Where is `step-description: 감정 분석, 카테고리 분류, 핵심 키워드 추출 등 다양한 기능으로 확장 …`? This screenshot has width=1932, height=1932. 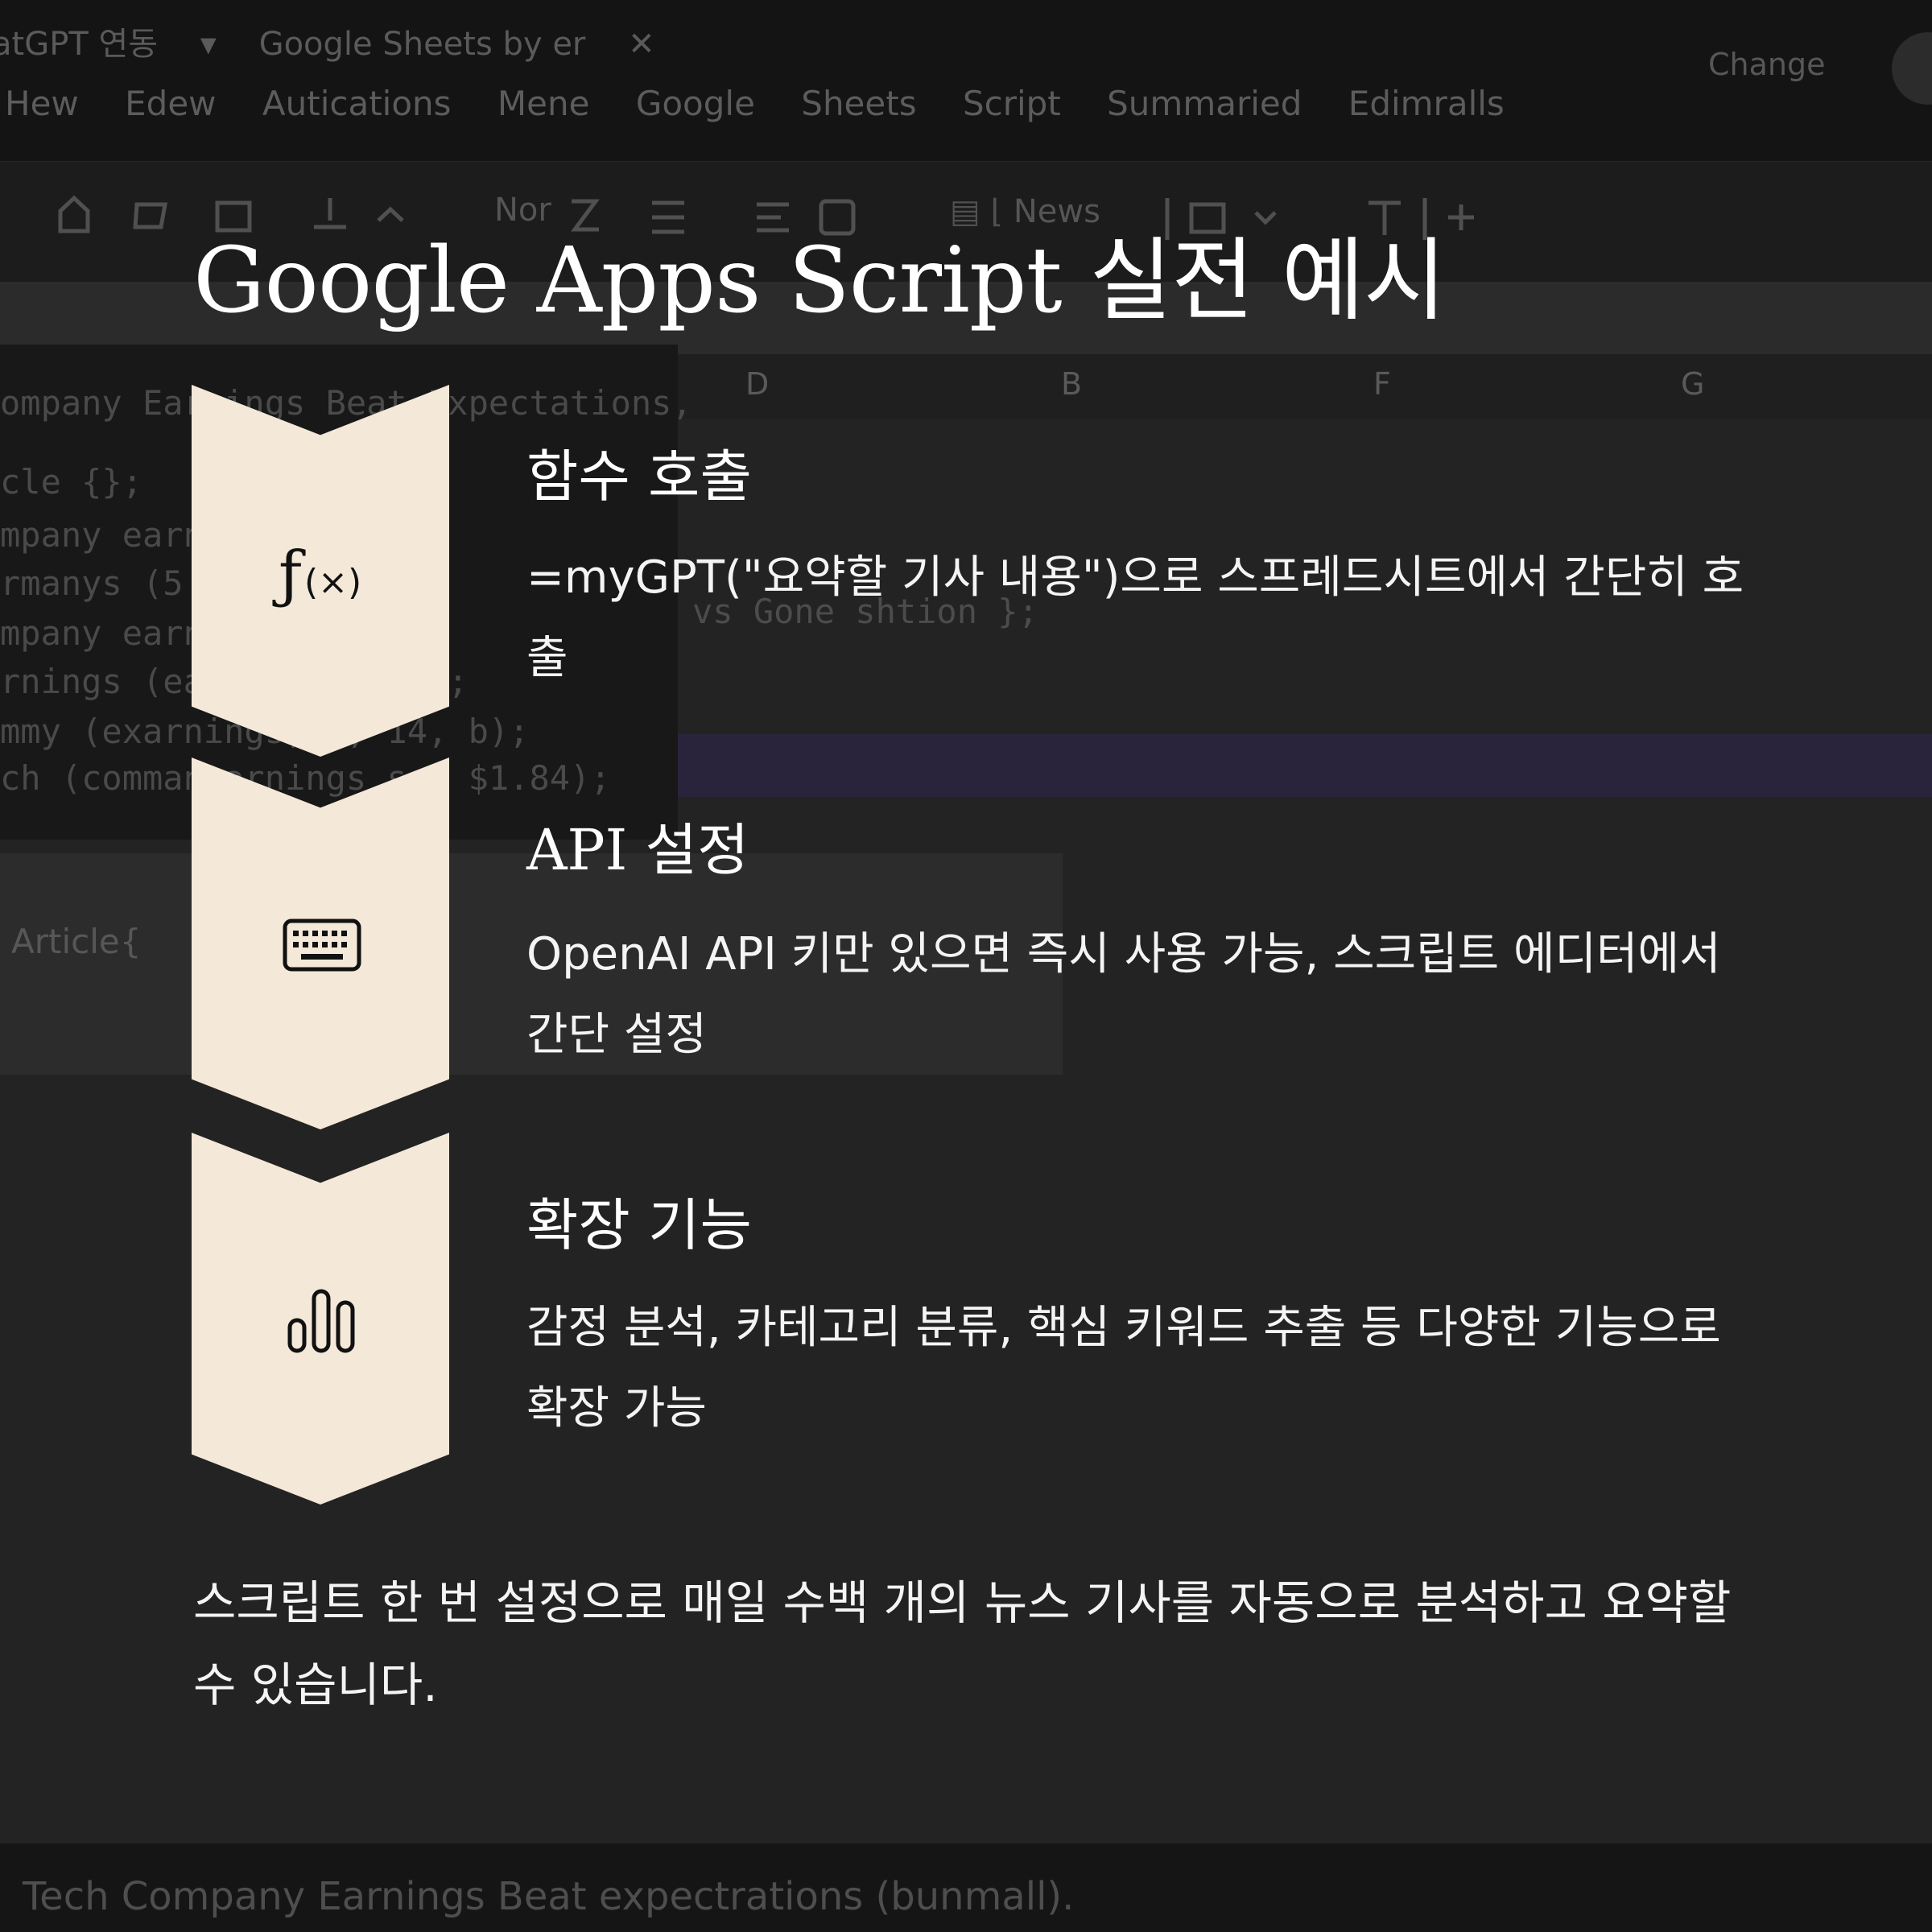
step-description: 감정 분석, 카테고리 분류, 핵심 키워드 추출 등 다양한 기능으로 확장 … is located at coordinates (1123, 1368).